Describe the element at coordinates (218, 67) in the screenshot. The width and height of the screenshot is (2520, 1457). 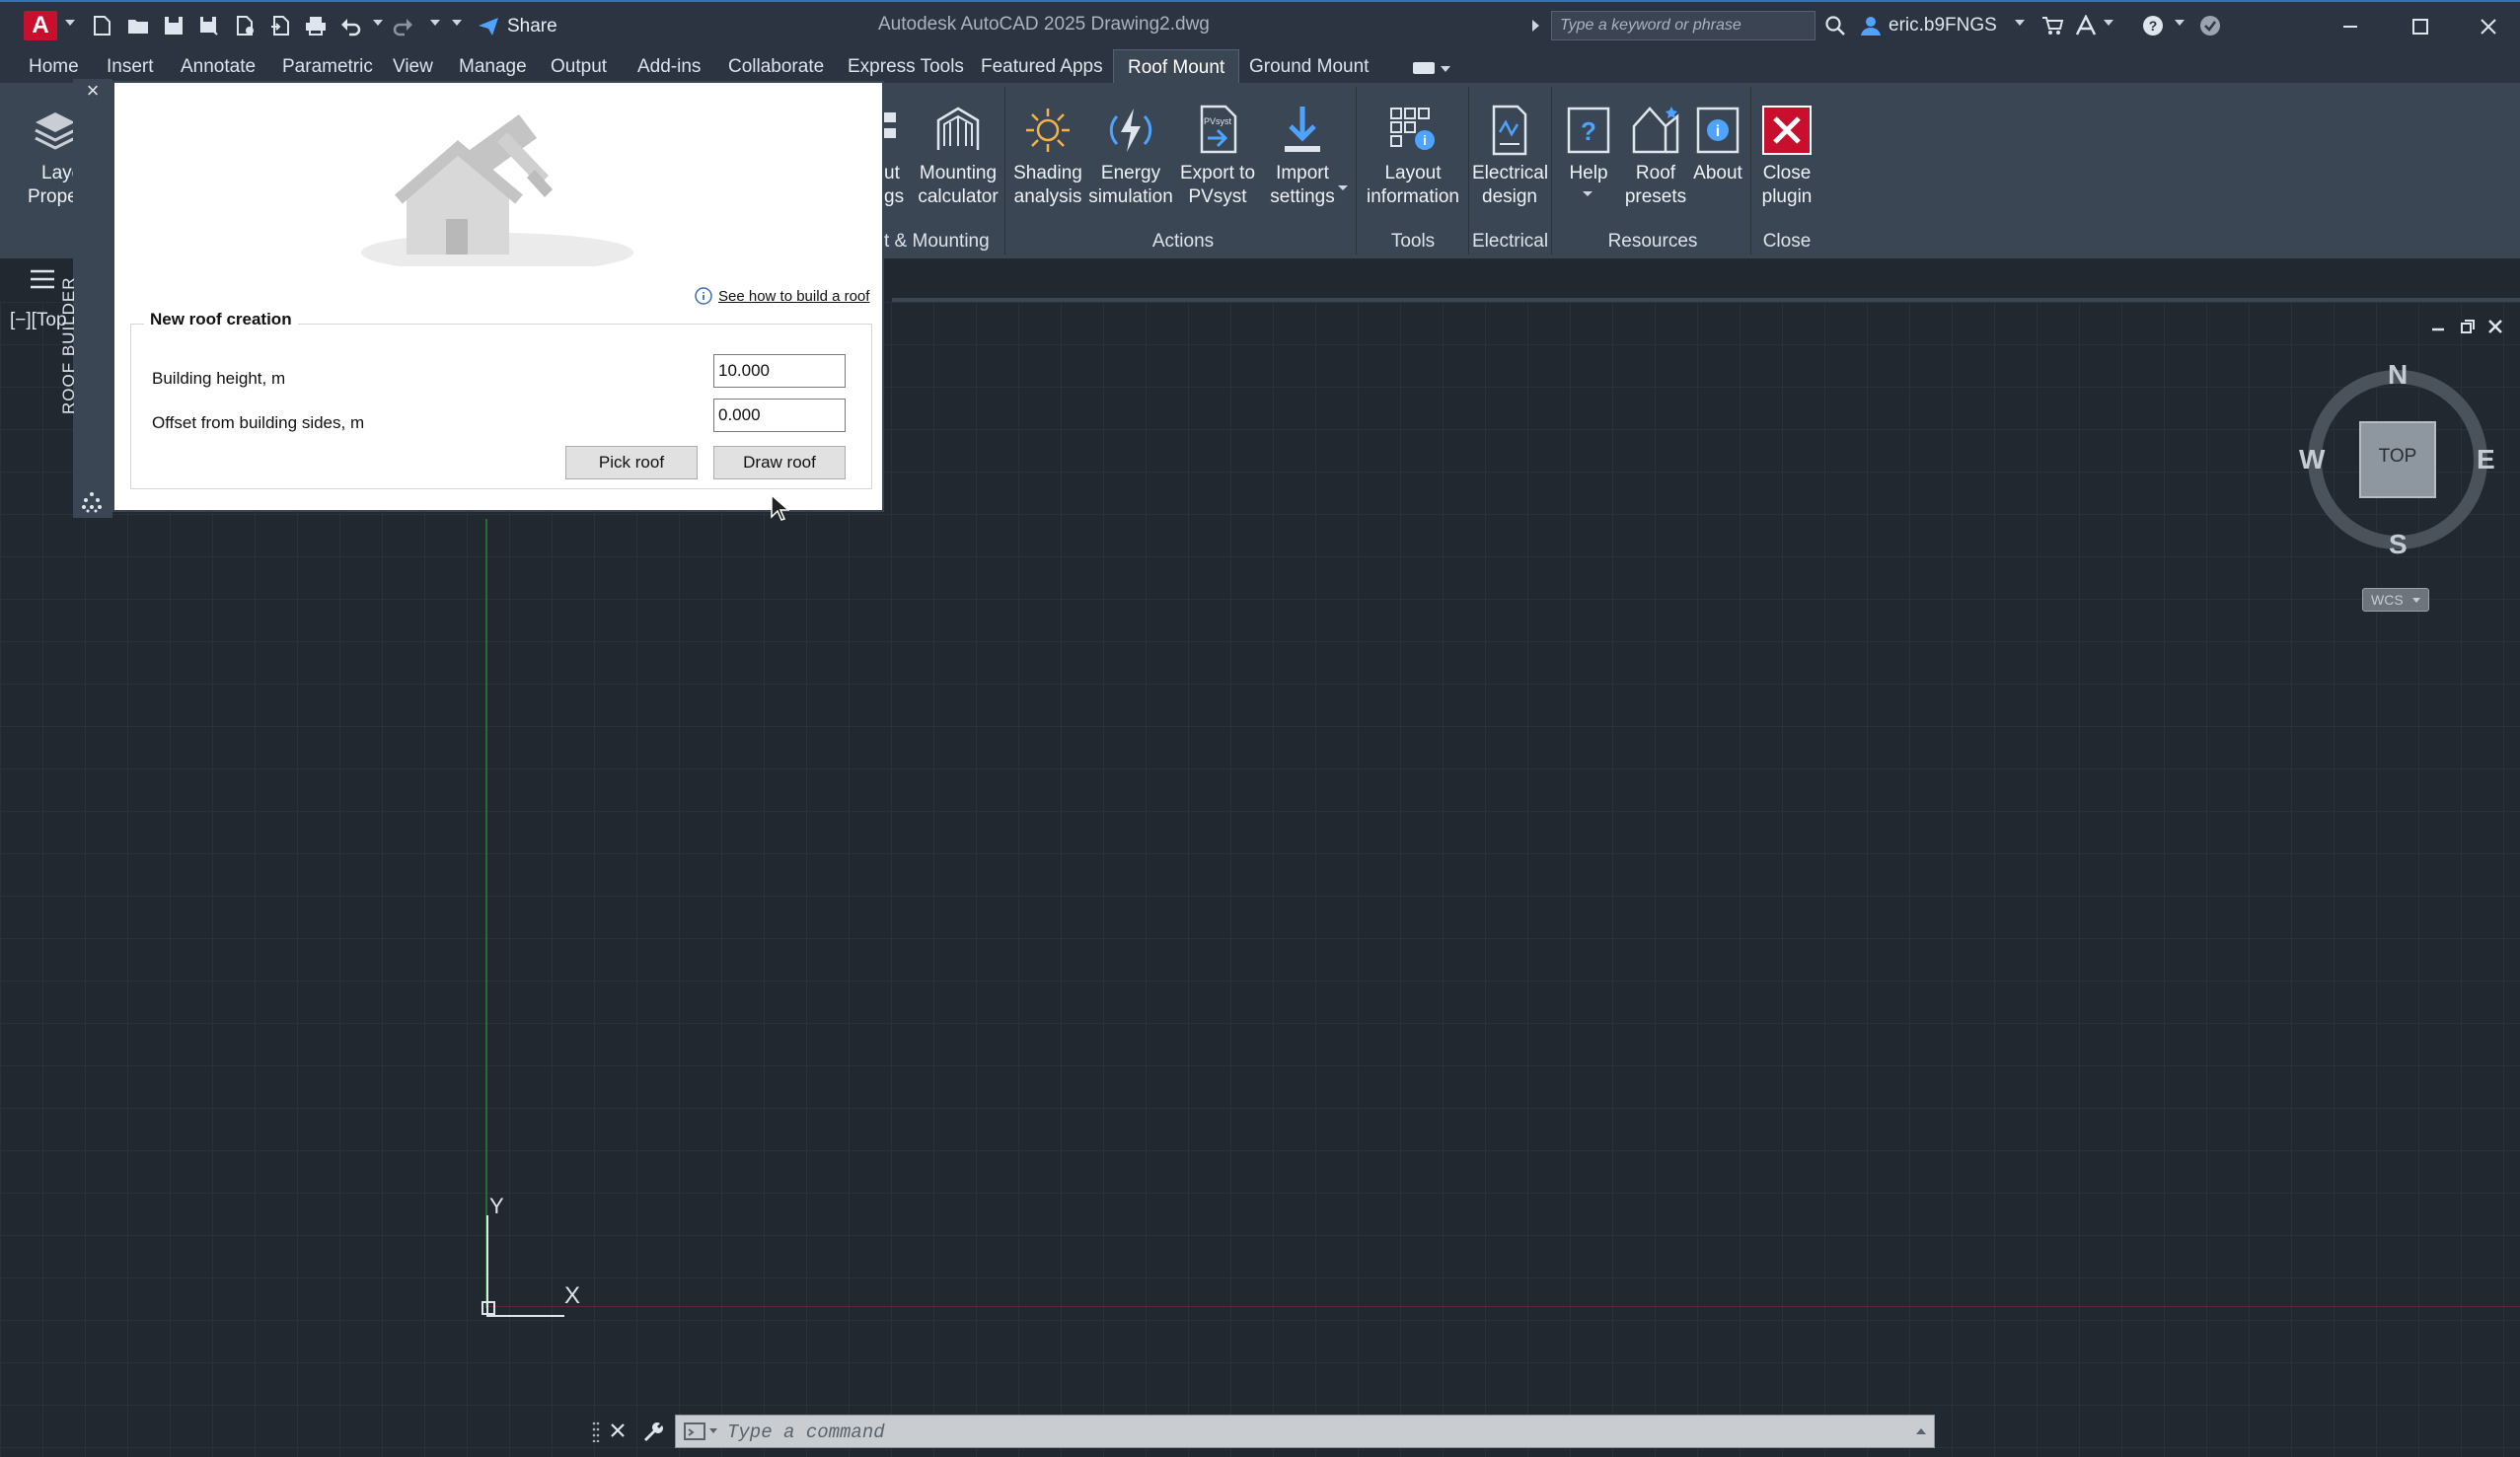
I see `tab-annotate: Annotate` at that location.